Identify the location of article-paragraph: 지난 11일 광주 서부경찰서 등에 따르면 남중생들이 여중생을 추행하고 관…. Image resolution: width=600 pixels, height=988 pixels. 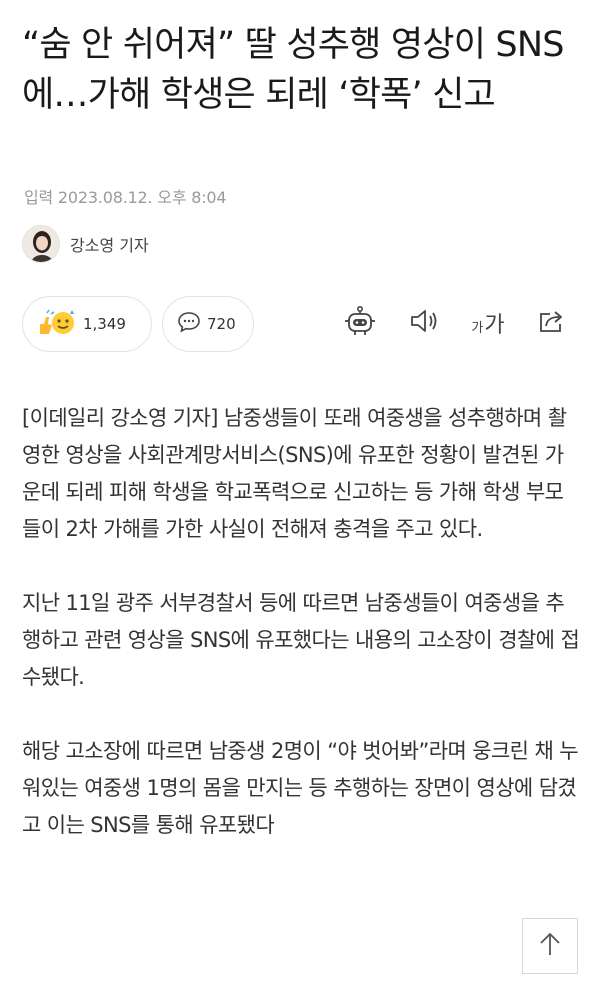
(301, 640).